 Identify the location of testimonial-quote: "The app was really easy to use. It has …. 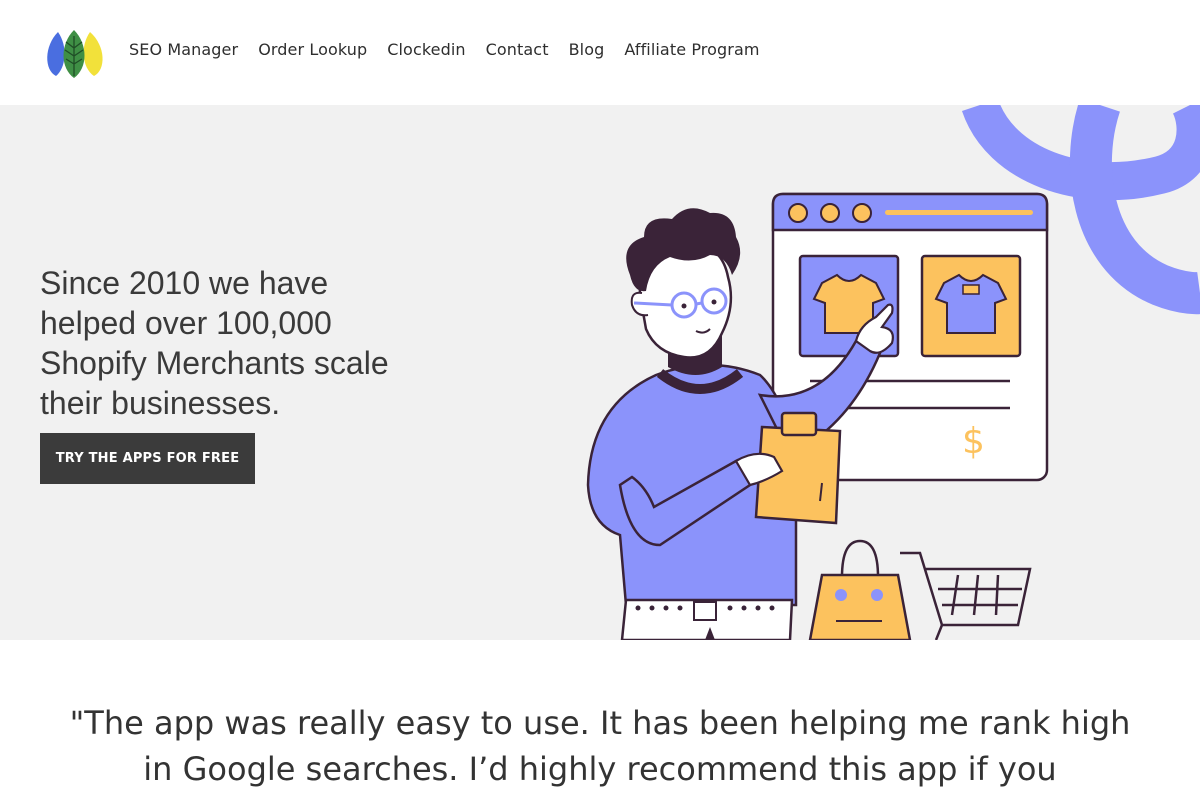
(600, 746).